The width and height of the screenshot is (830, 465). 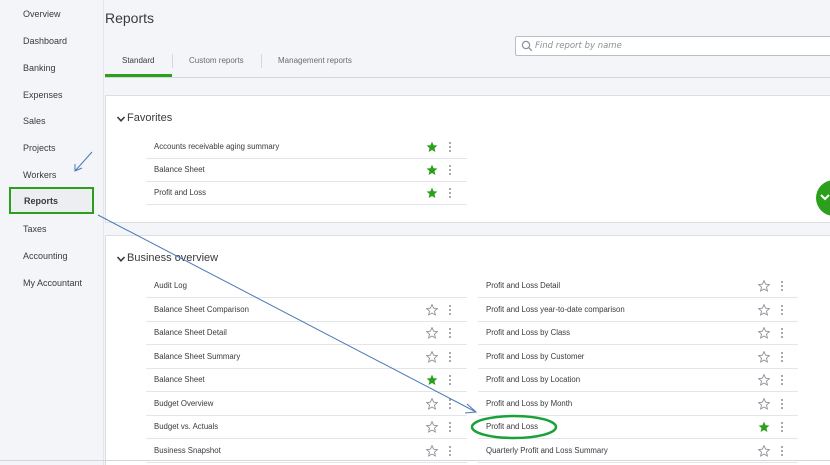 I want to click on nav-item-accounting: Accounting, so click(x=45, y=256).